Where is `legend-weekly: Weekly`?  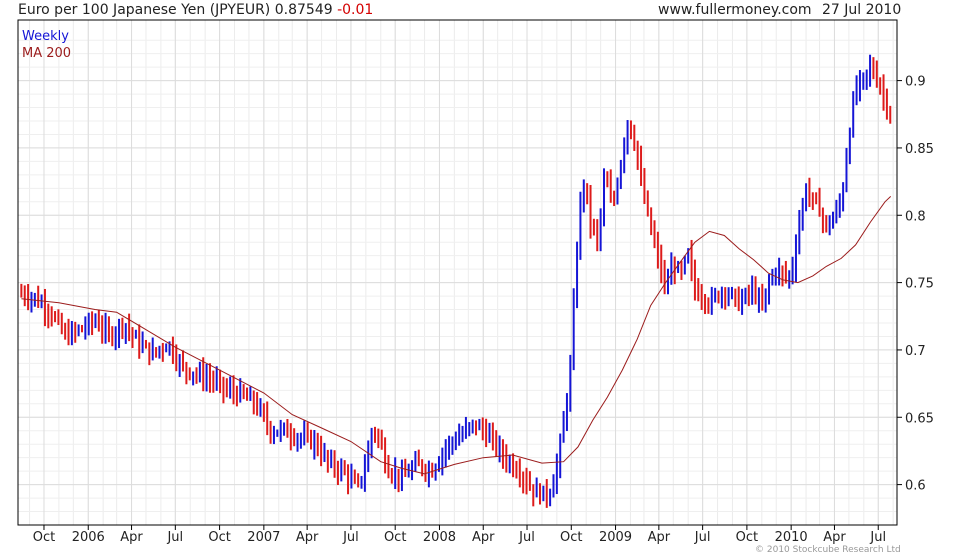 legend-weekly: Weekly is located at coordinates (45, 36).